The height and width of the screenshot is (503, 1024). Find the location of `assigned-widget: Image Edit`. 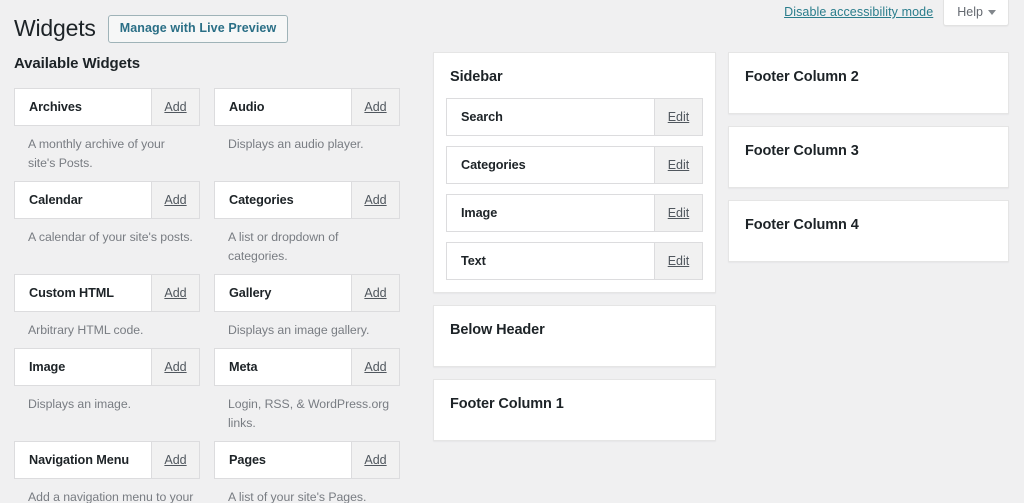

assigned-widget: Image Edit is located at coordinates (574, 213).